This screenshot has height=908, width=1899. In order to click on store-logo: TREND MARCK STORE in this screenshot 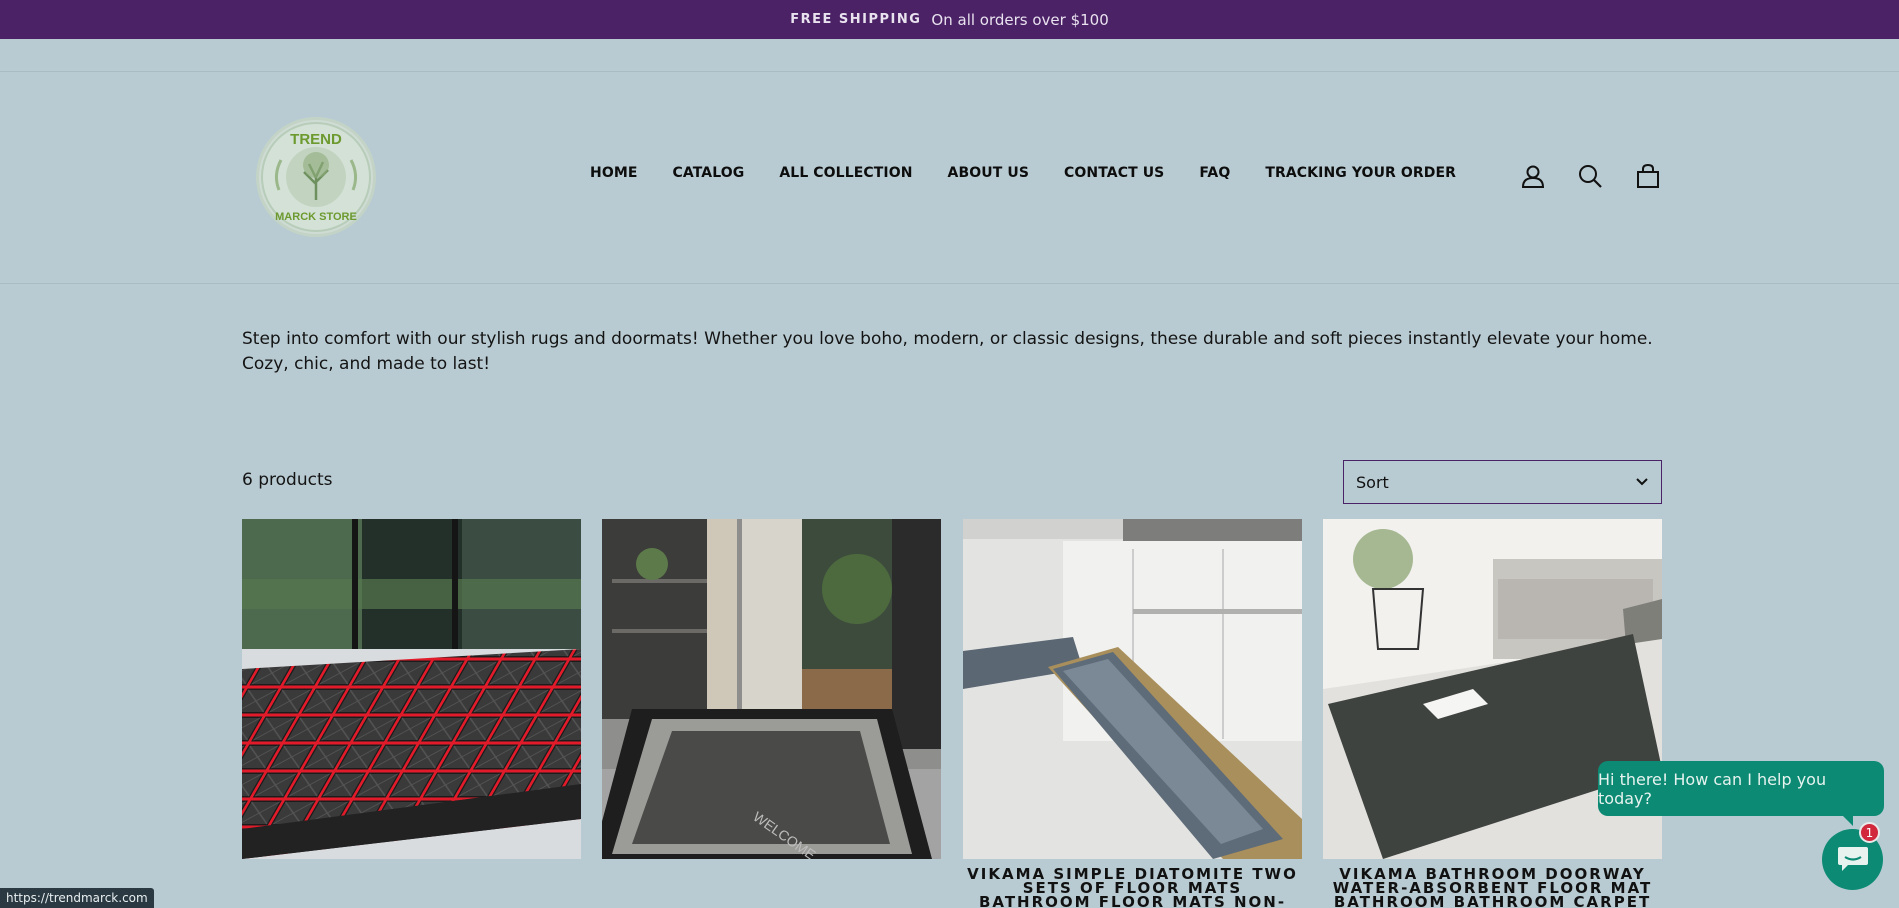, I will do `click(316, 177)`.